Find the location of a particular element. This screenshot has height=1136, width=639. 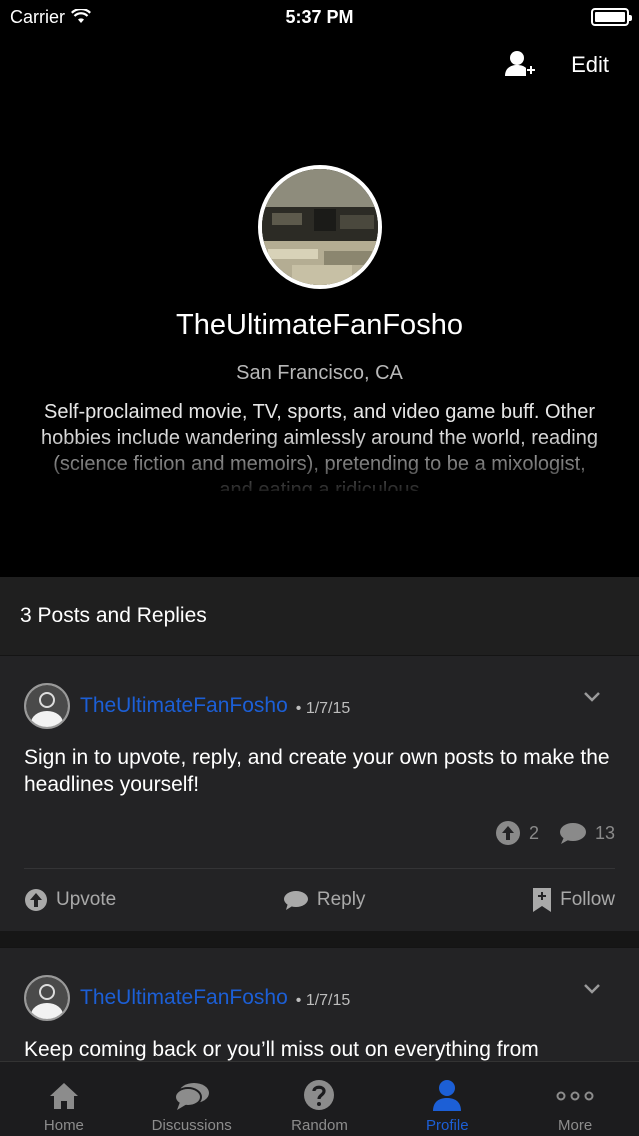

follow-label: Follow is located at coordinates (587, 899).